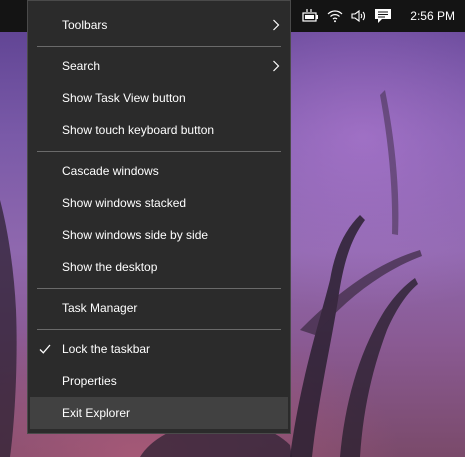 The image size is (465, 457). What do you see at coordinates (138, 130) in the screenshot?
I see `menu-item-label: Show touch keyboard button` at bounding box center [138, 130].